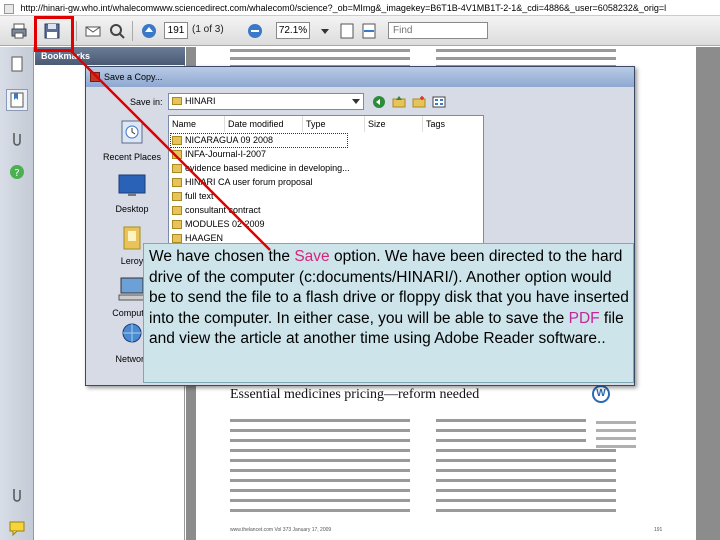 This screenshot has width=720, height=540. I want to click on page-number-input, so click(176, 30).